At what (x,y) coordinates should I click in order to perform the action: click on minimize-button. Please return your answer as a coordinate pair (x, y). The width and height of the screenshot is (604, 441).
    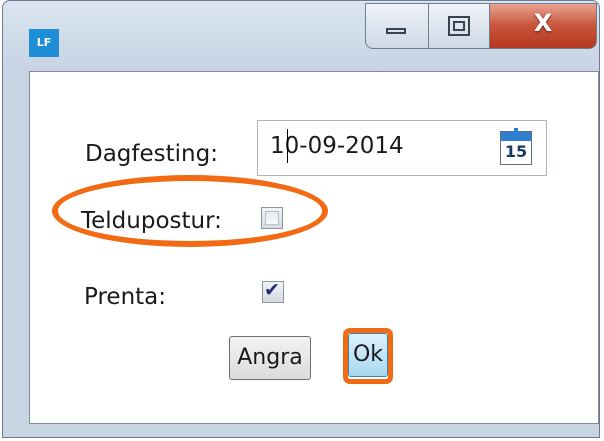
    Looking at the image, I should click on (397, 26).